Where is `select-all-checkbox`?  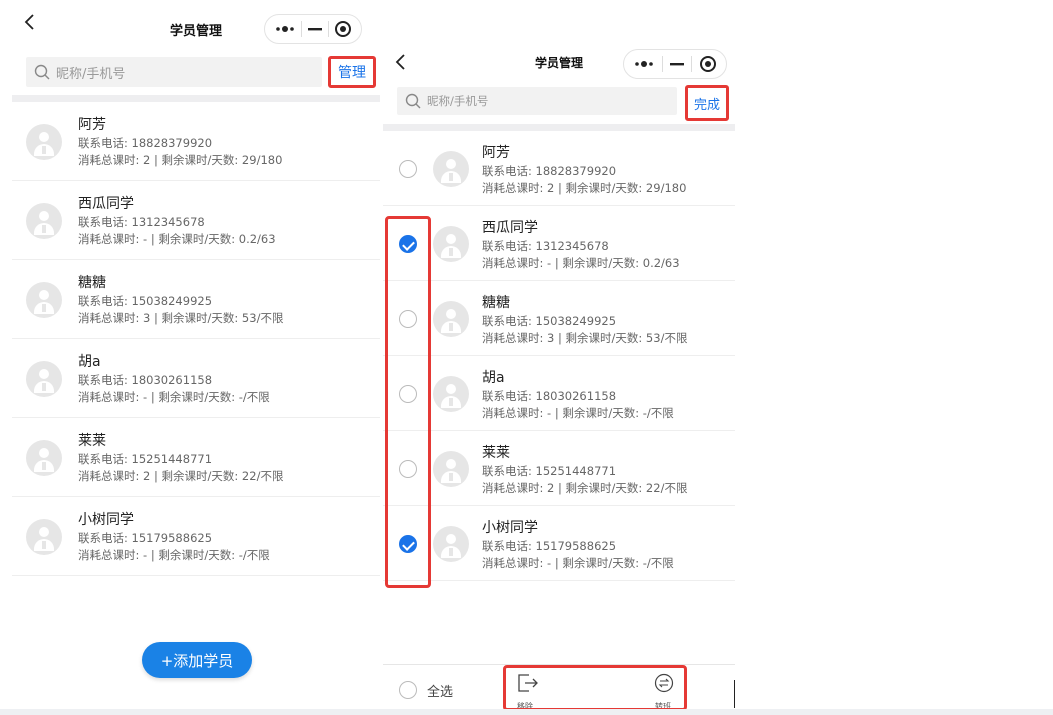
select-all-checkbox is located at coordinates (408, 690).